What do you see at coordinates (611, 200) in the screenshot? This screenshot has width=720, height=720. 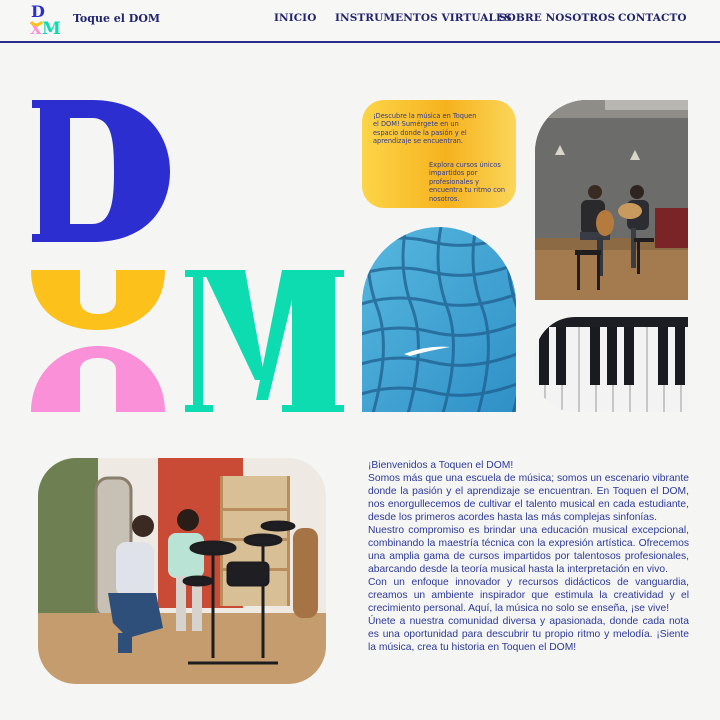 I see `guitar-lesson-photo` at bounding box center [611, 200].